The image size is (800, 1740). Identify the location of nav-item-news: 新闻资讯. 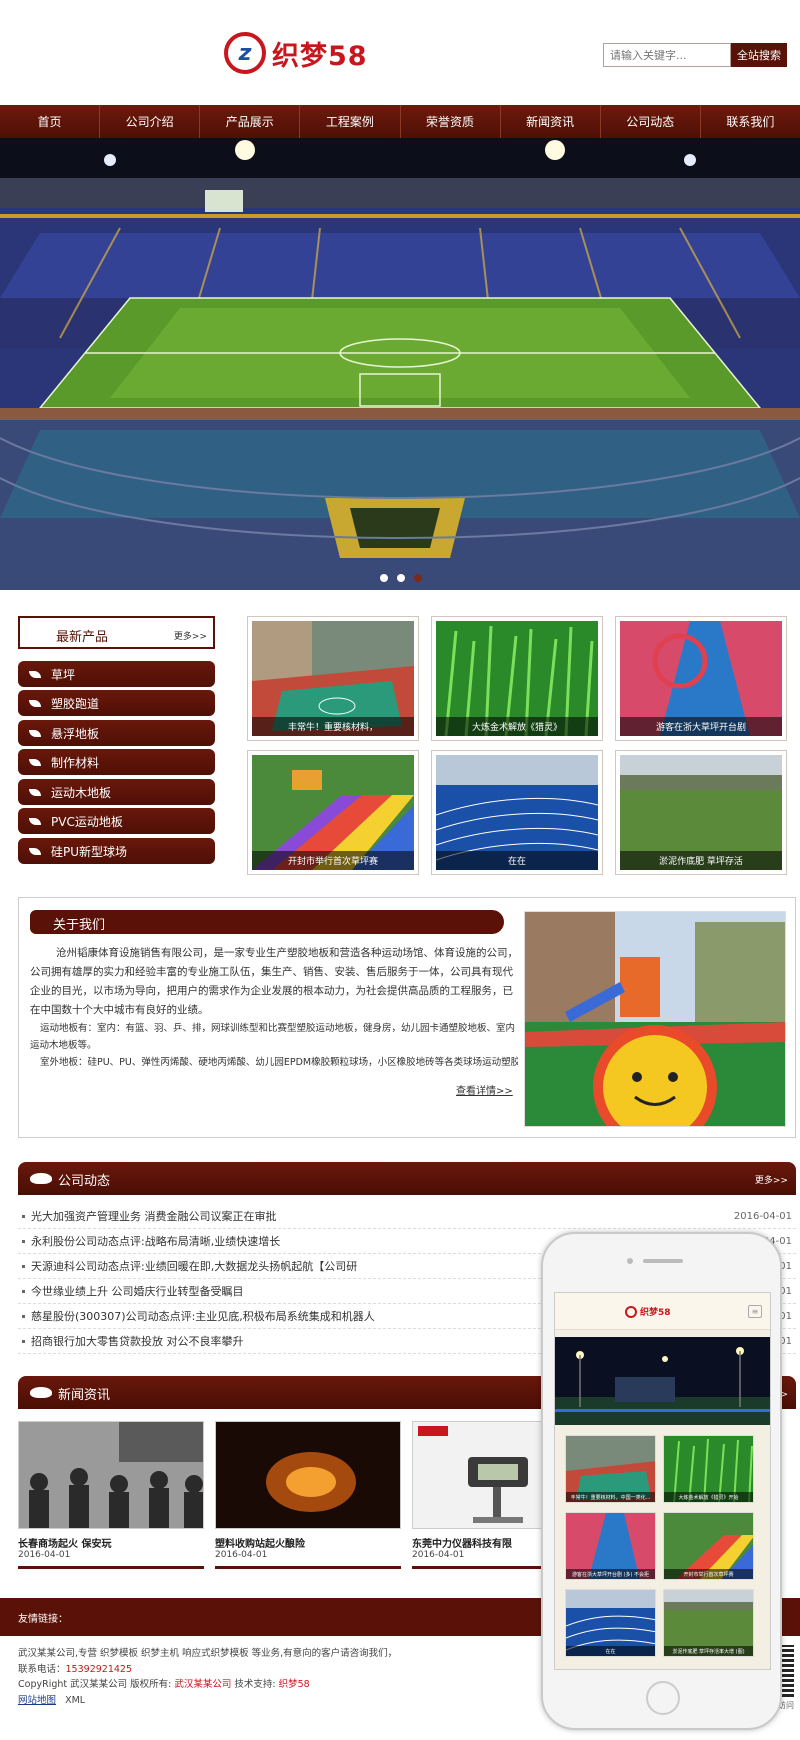
(551, 121).